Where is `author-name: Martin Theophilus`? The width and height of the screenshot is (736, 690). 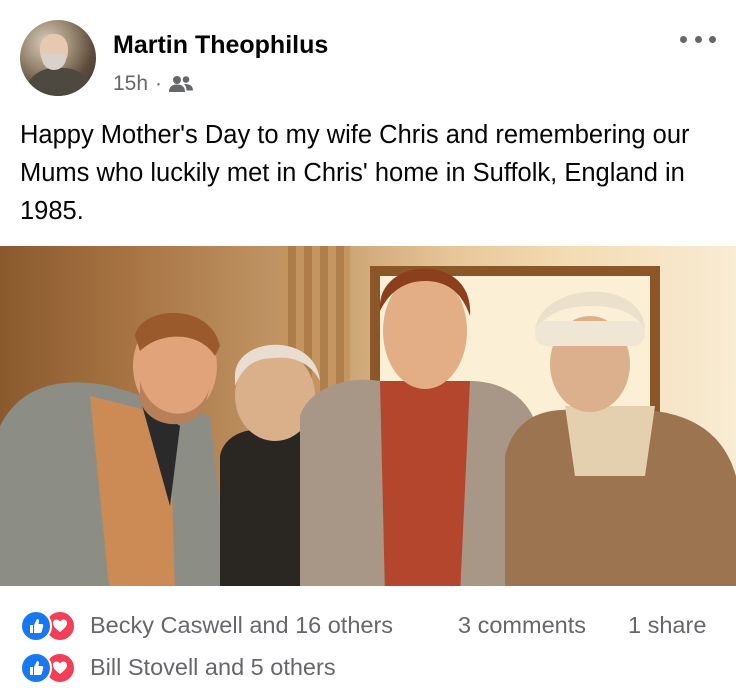
author-name: Martin Theophilus is located at coordinates (220, 45).